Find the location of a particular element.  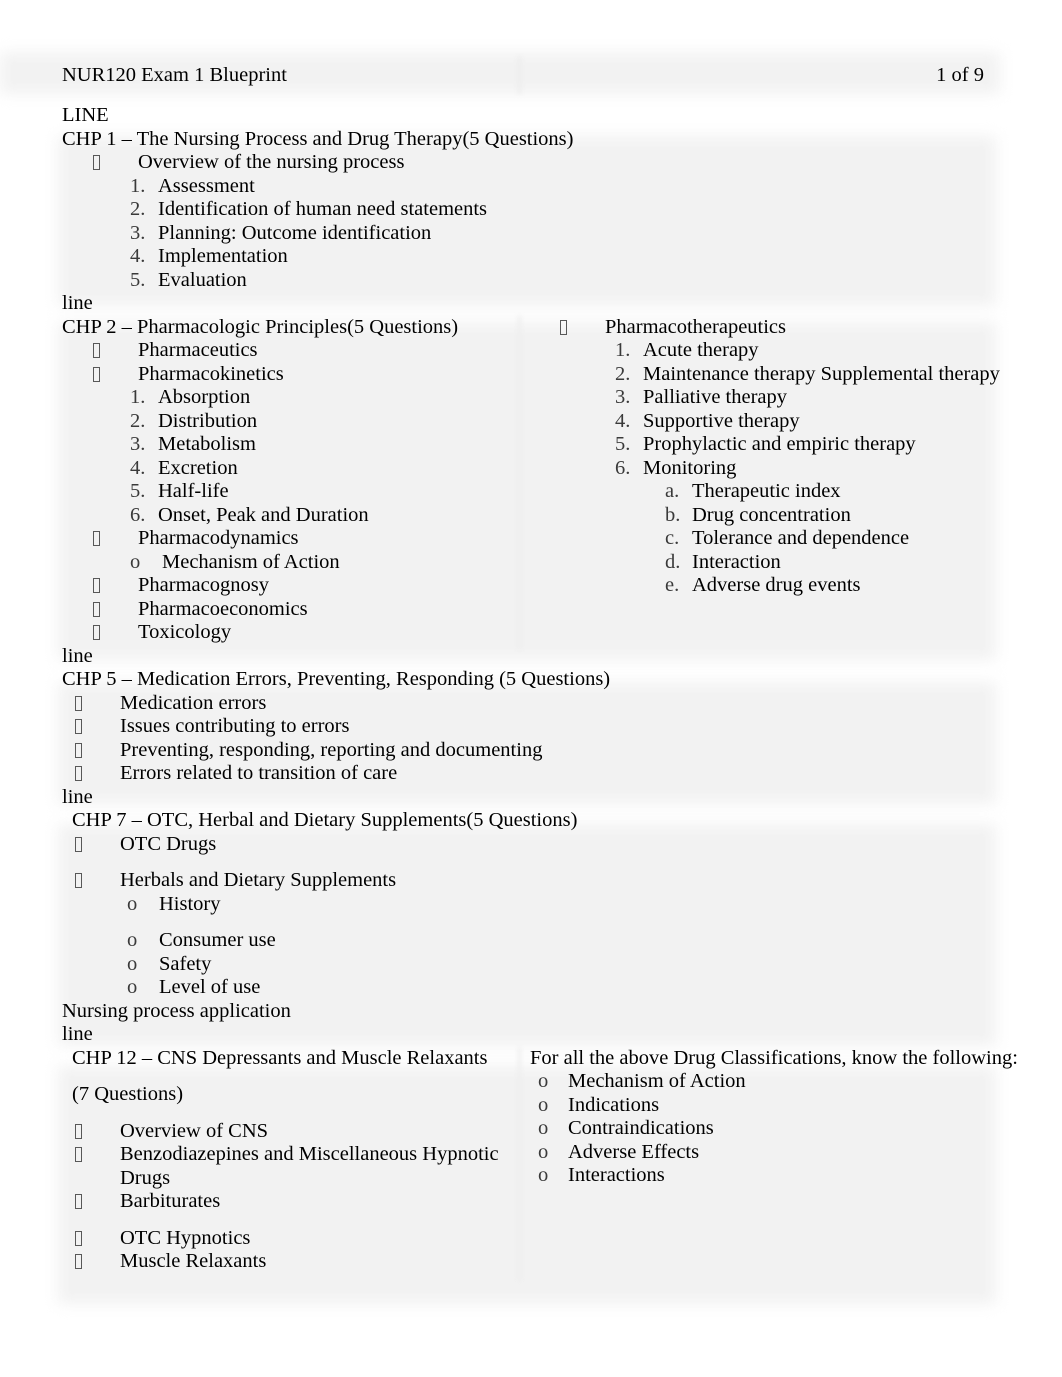

list-item-label: Overview of CNS is located at coordinates (194, 1130).